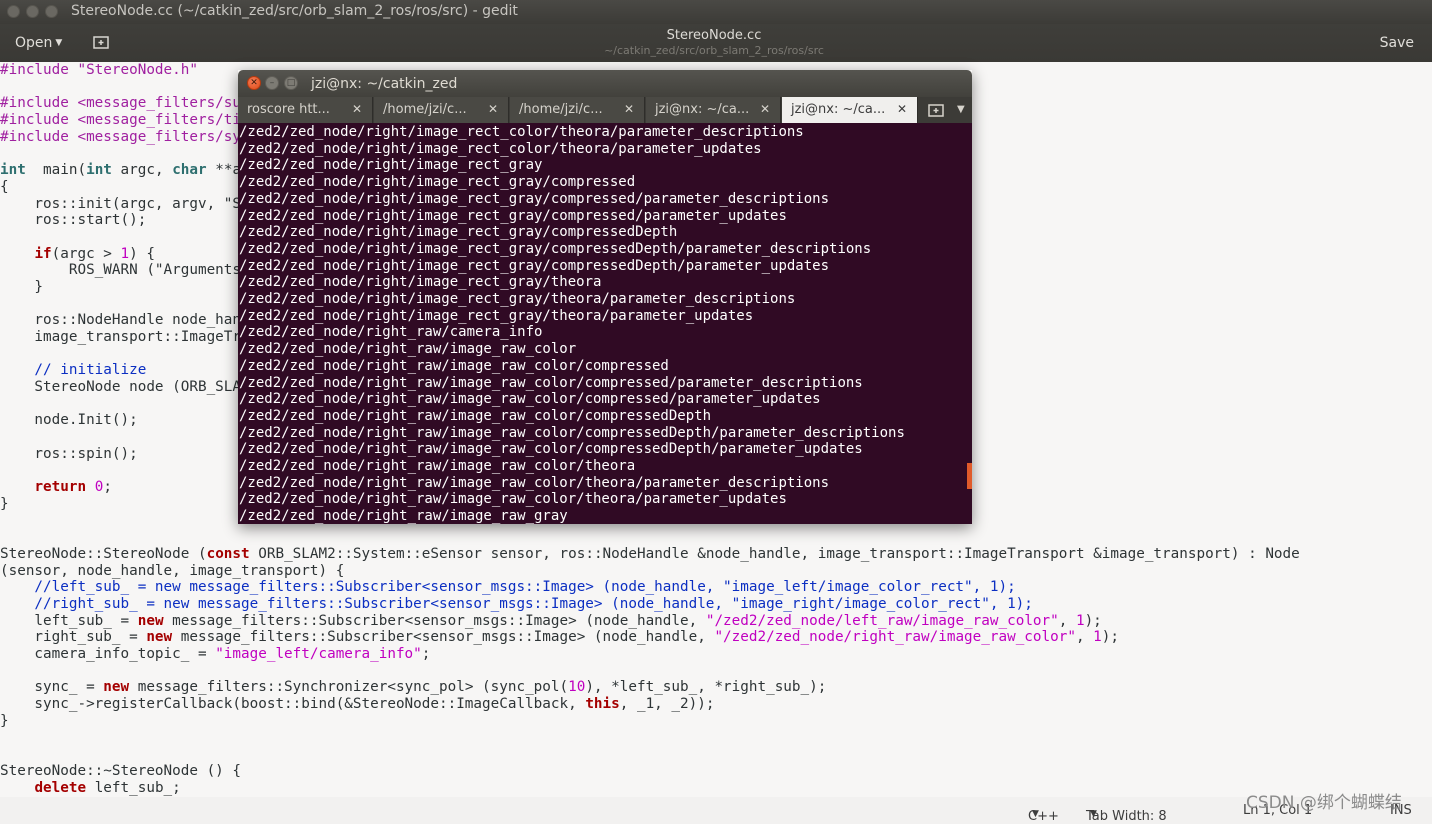  I want to click on terminal-tab-active: jzi@nx: ~/ca... ✕, so click(850, 110).